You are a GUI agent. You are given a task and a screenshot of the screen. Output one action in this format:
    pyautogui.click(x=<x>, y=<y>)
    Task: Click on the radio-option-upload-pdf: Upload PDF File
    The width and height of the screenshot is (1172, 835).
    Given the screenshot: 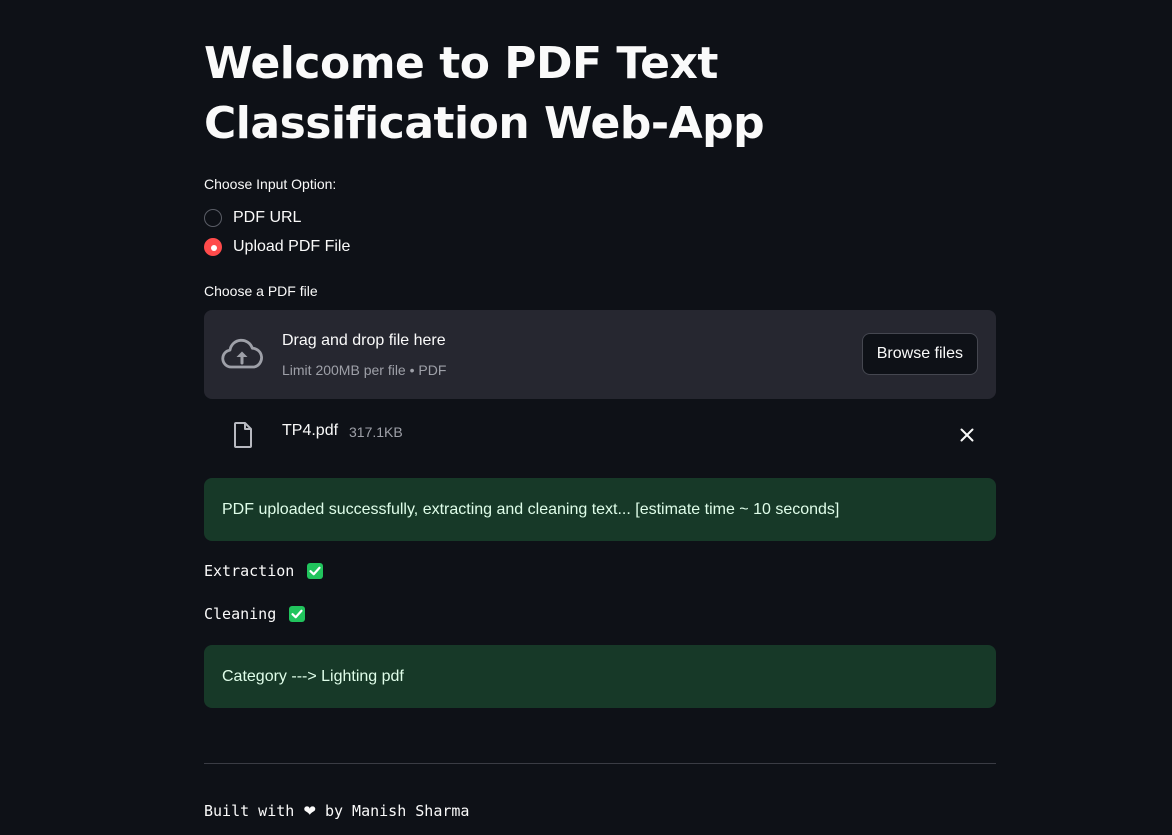 What is the action you would take?
    pyautogui.click(x=277, y=247)
    